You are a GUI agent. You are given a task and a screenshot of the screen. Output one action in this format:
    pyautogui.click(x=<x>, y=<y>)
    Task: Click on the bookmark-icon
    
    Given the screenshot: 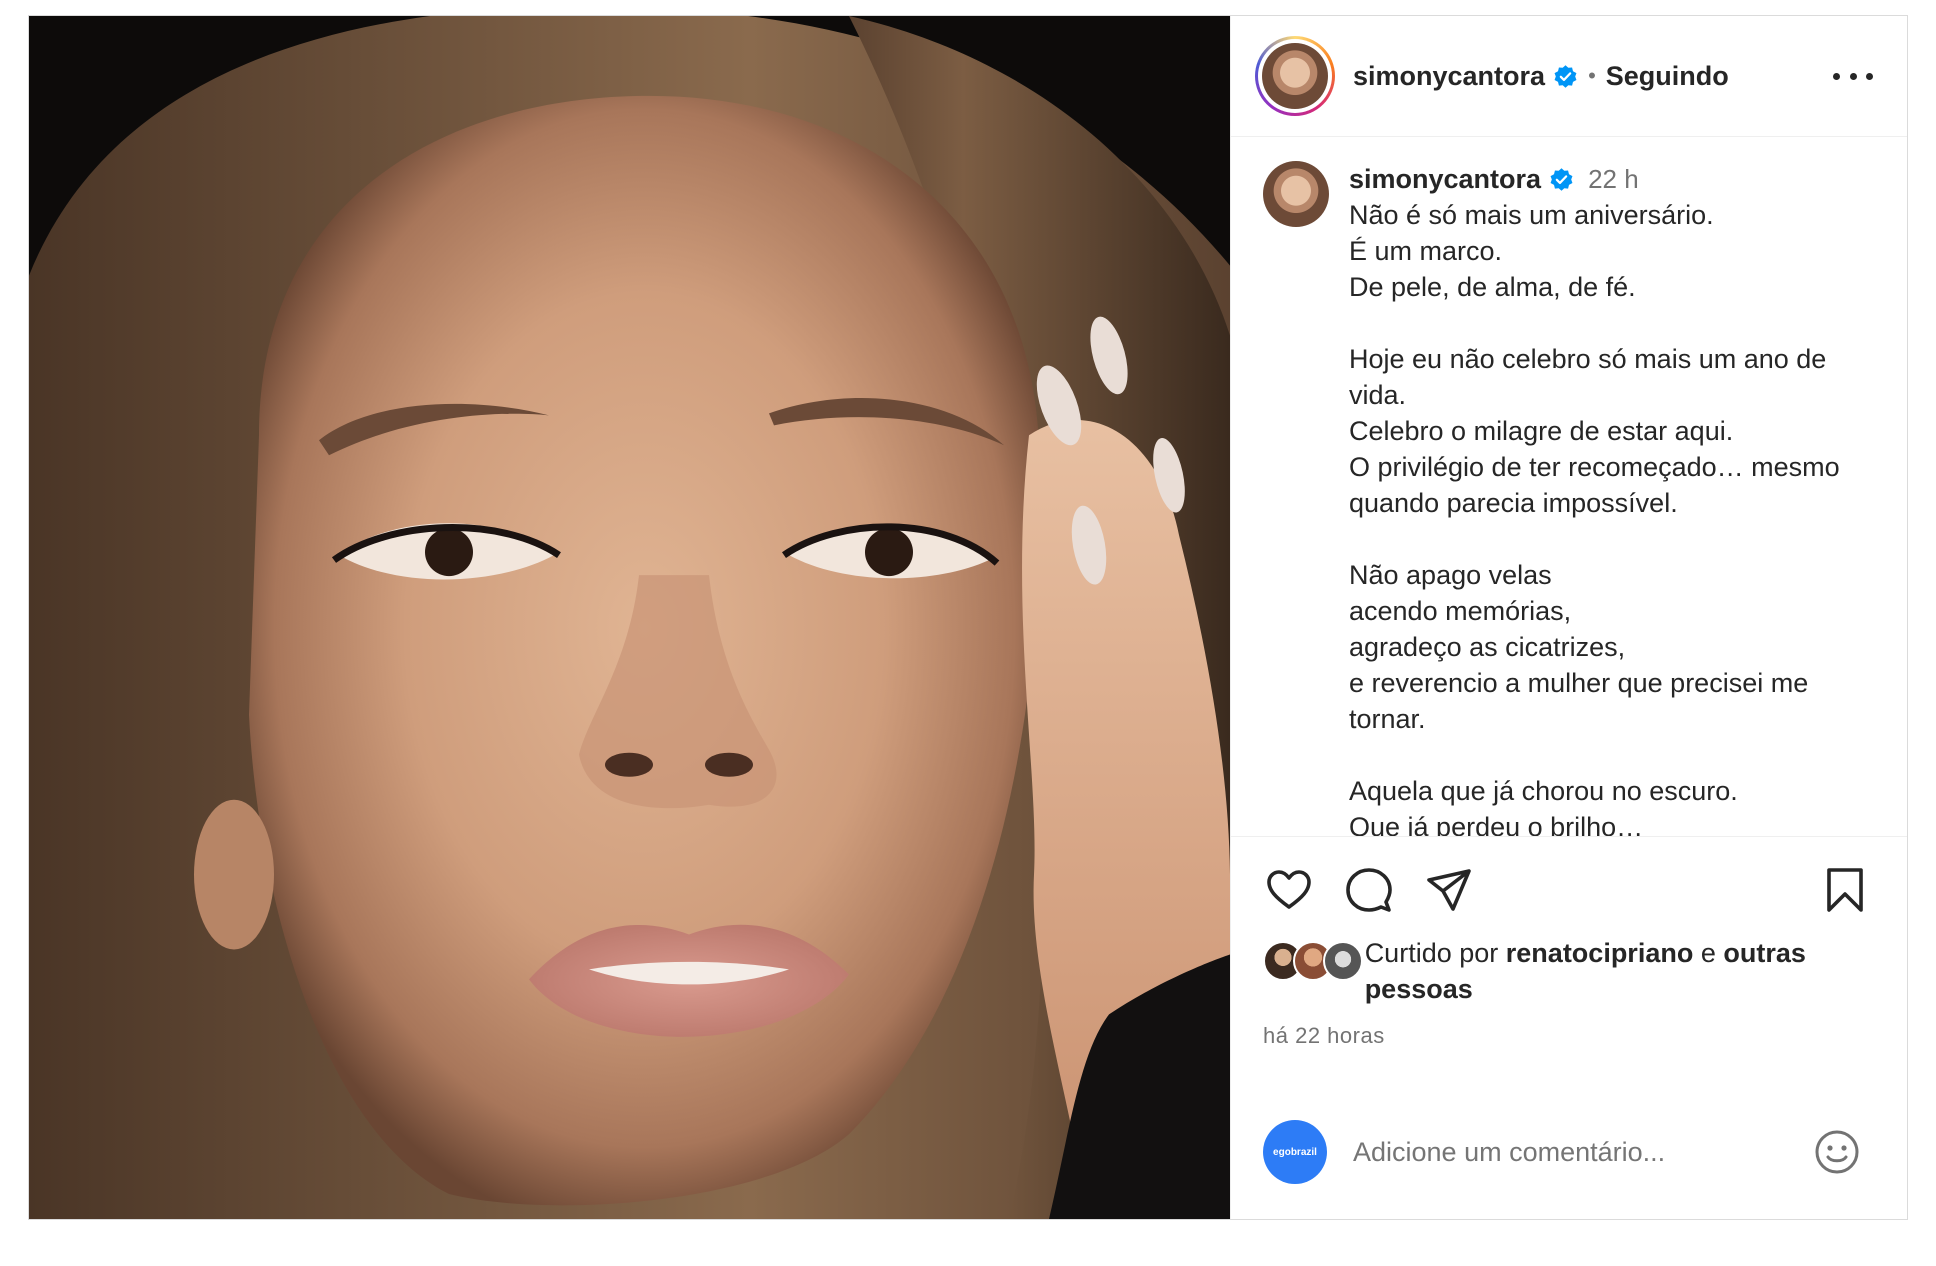 What is the action you would take?
    pyautogui.click(x=1845, y=890)
    